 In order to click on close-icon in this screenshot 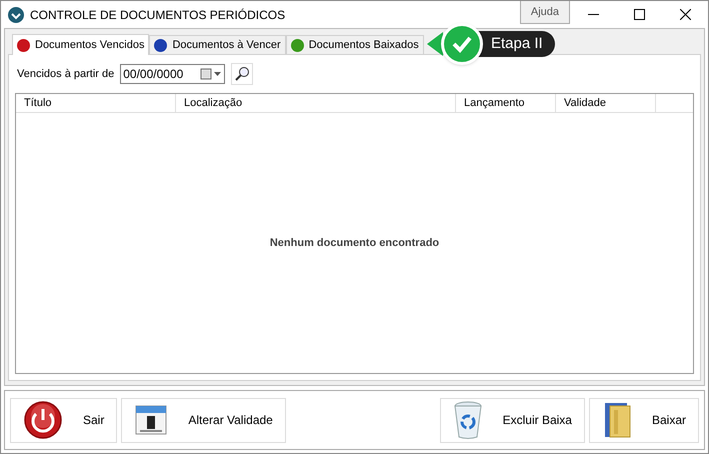, I will do `click(685, 14)`.